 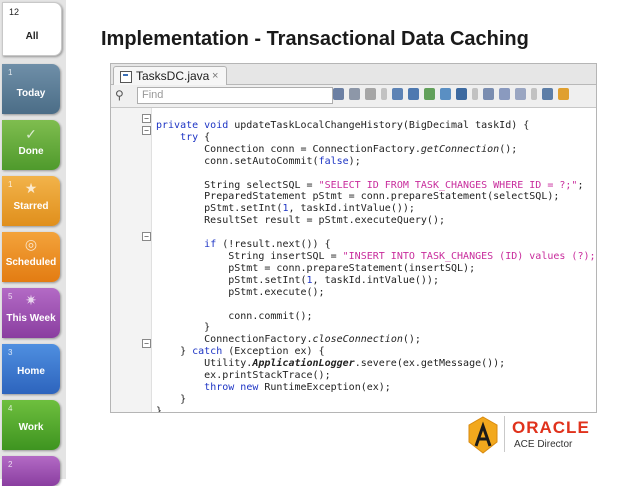 What do you see at coordinates (119, 95) in the screenshot?
I see `search-icon: ⚲` at bounding box center [119, 95].